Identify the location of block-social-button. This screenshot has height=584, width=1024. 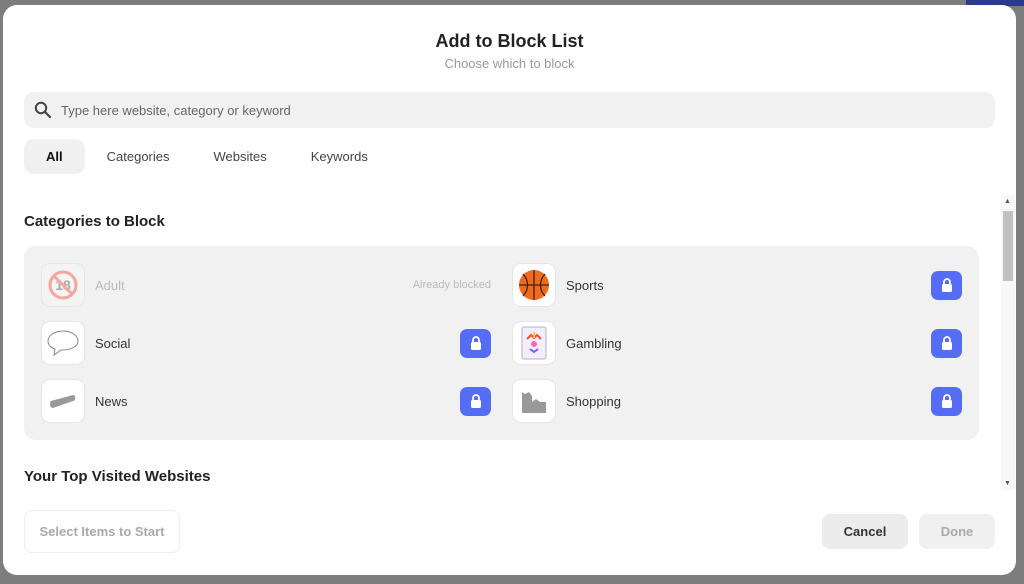
(475, 343).